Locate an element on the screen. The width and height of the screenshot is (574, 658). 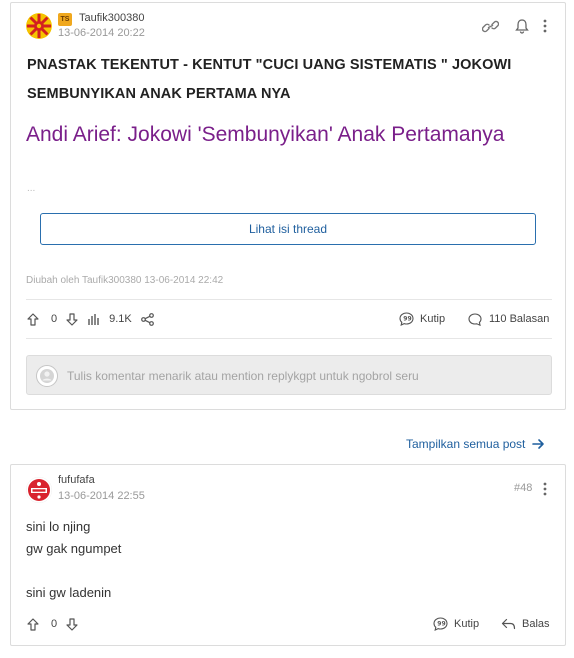
reply-line: gw gak ngumpet is located at coordinates (74, 548).